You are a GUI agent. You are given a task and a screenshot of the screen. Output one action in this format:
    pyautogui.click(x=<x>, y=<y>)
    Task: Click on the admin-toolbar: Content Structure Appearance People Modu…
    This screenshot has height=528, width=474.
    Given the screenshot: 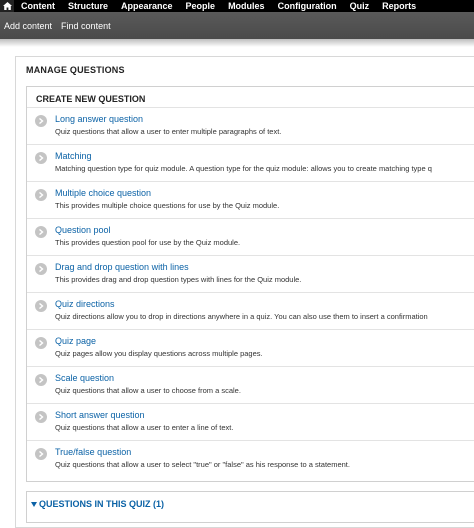 What is the action you would take?
    pyautogui.click(x=237, y=6)
    